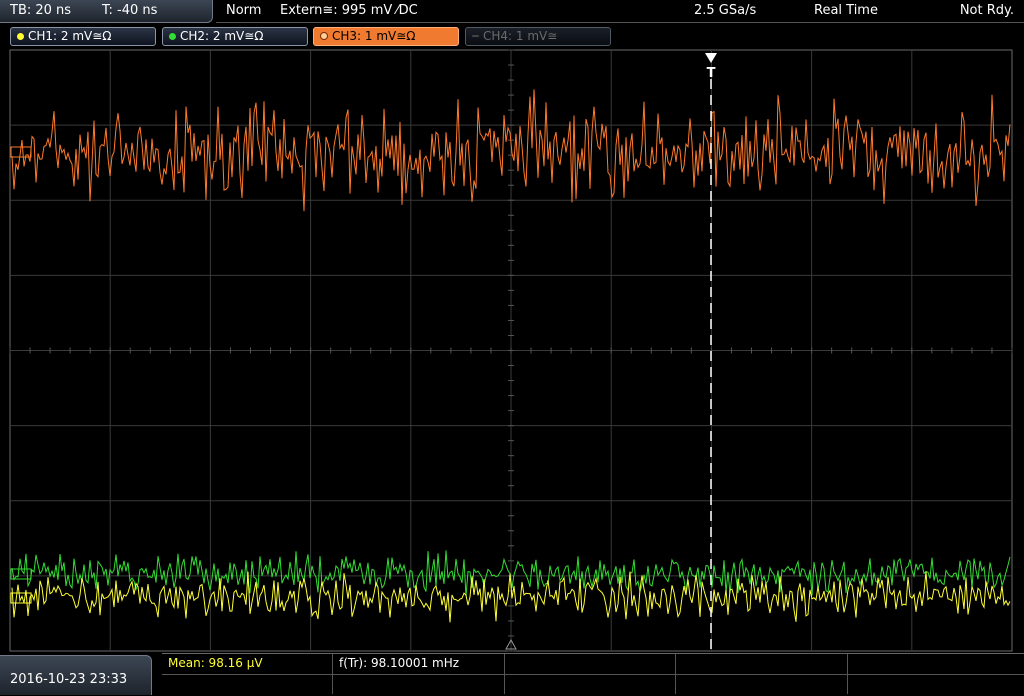 This screenshot has height=696, width=1024. I want to click on datetime: 2016-10-23 23:33, so click(69, 679).